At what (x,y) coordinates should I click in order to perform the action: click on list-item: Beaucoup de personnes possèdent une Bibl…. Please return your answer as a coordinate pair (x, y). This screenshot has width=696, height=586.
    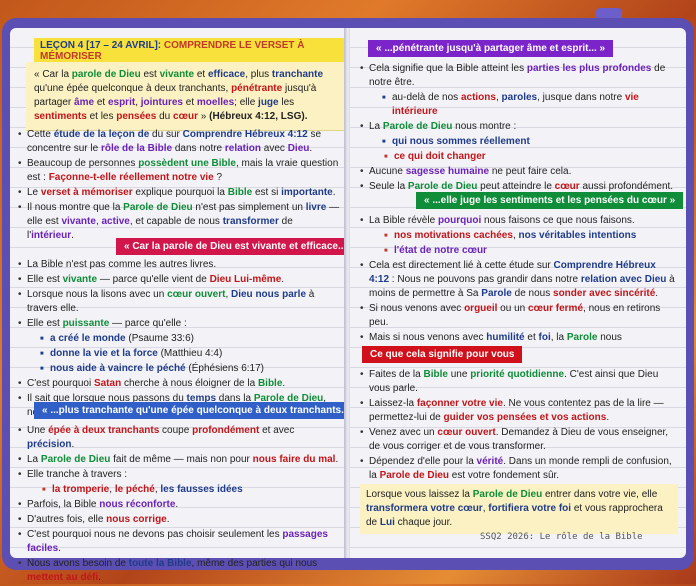
    Looking at the image, I should click on (179, 171).